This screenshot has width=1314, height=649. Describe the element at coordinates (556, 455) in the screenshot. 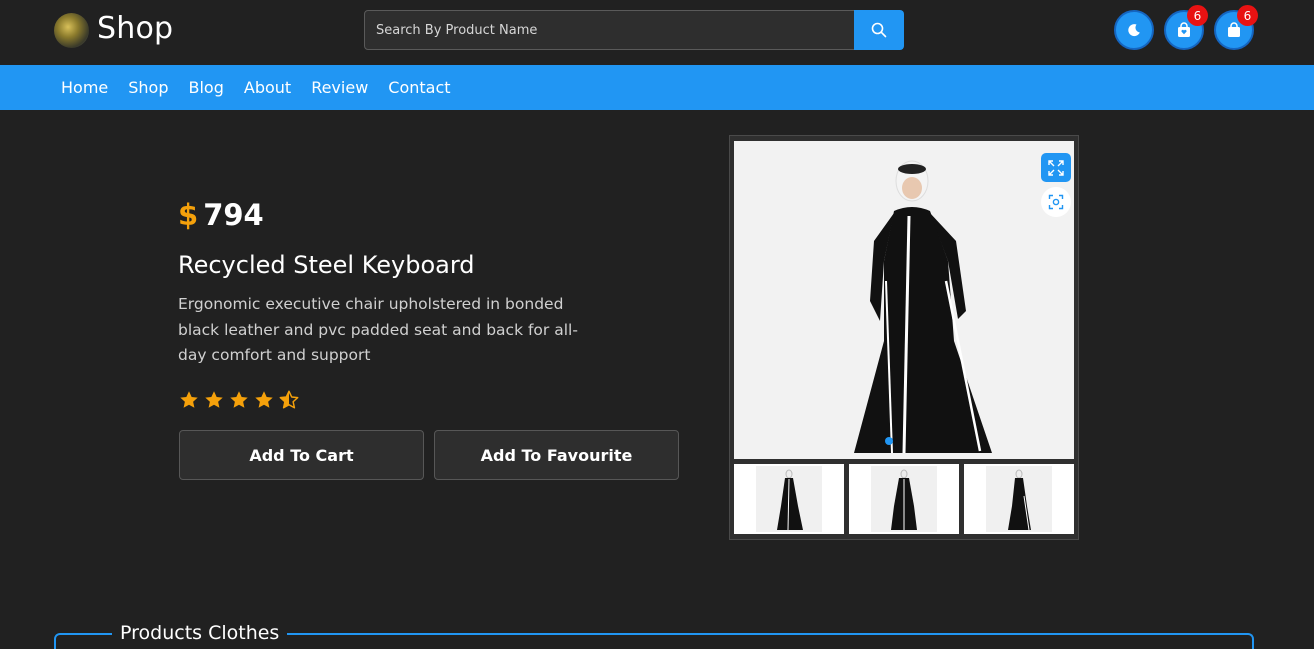

I see `add-to-favourite-button: Add To Favourite` at that location.